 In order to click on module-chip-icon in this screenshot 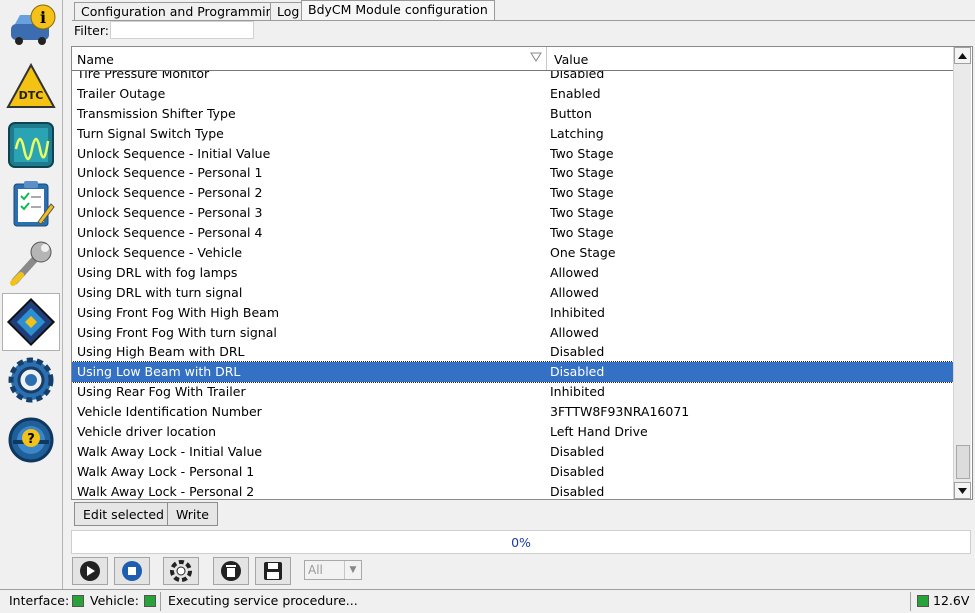, I will do `click(31, 322)`.